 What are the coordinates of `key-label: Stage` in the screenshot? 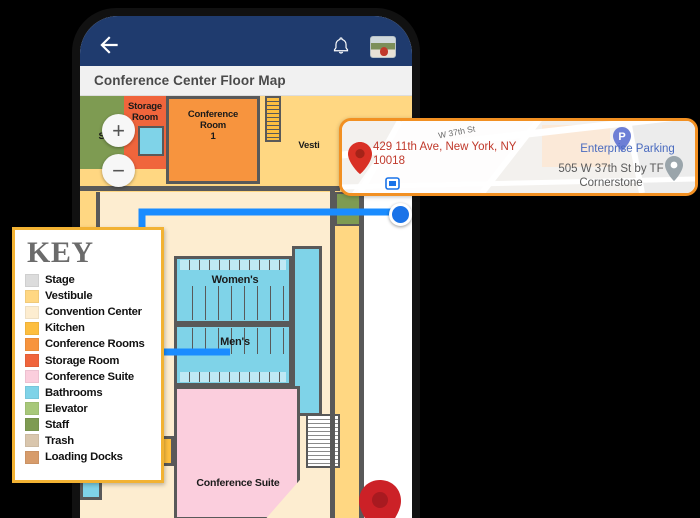 It's located at (60, 280).